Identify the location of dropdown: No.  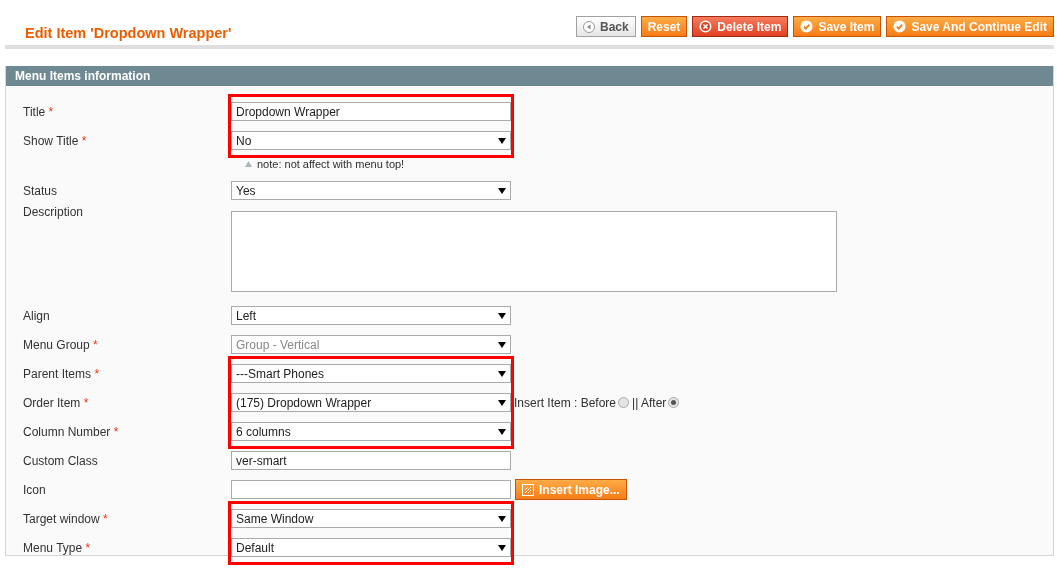
(371, 140).